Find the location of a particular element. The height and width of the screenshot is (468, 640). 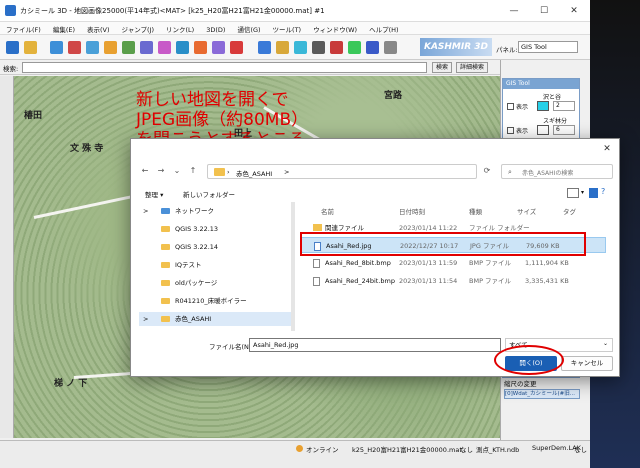

preview-pane-icon is located at coordinates (593, 193).